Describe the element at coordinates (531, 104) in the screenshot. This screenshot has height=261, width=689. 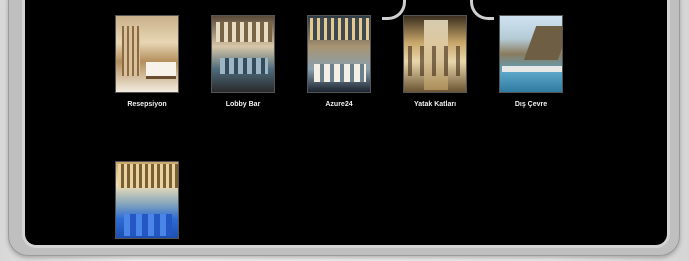
I see `gallery-item-label: Dış Çevre` at that location.